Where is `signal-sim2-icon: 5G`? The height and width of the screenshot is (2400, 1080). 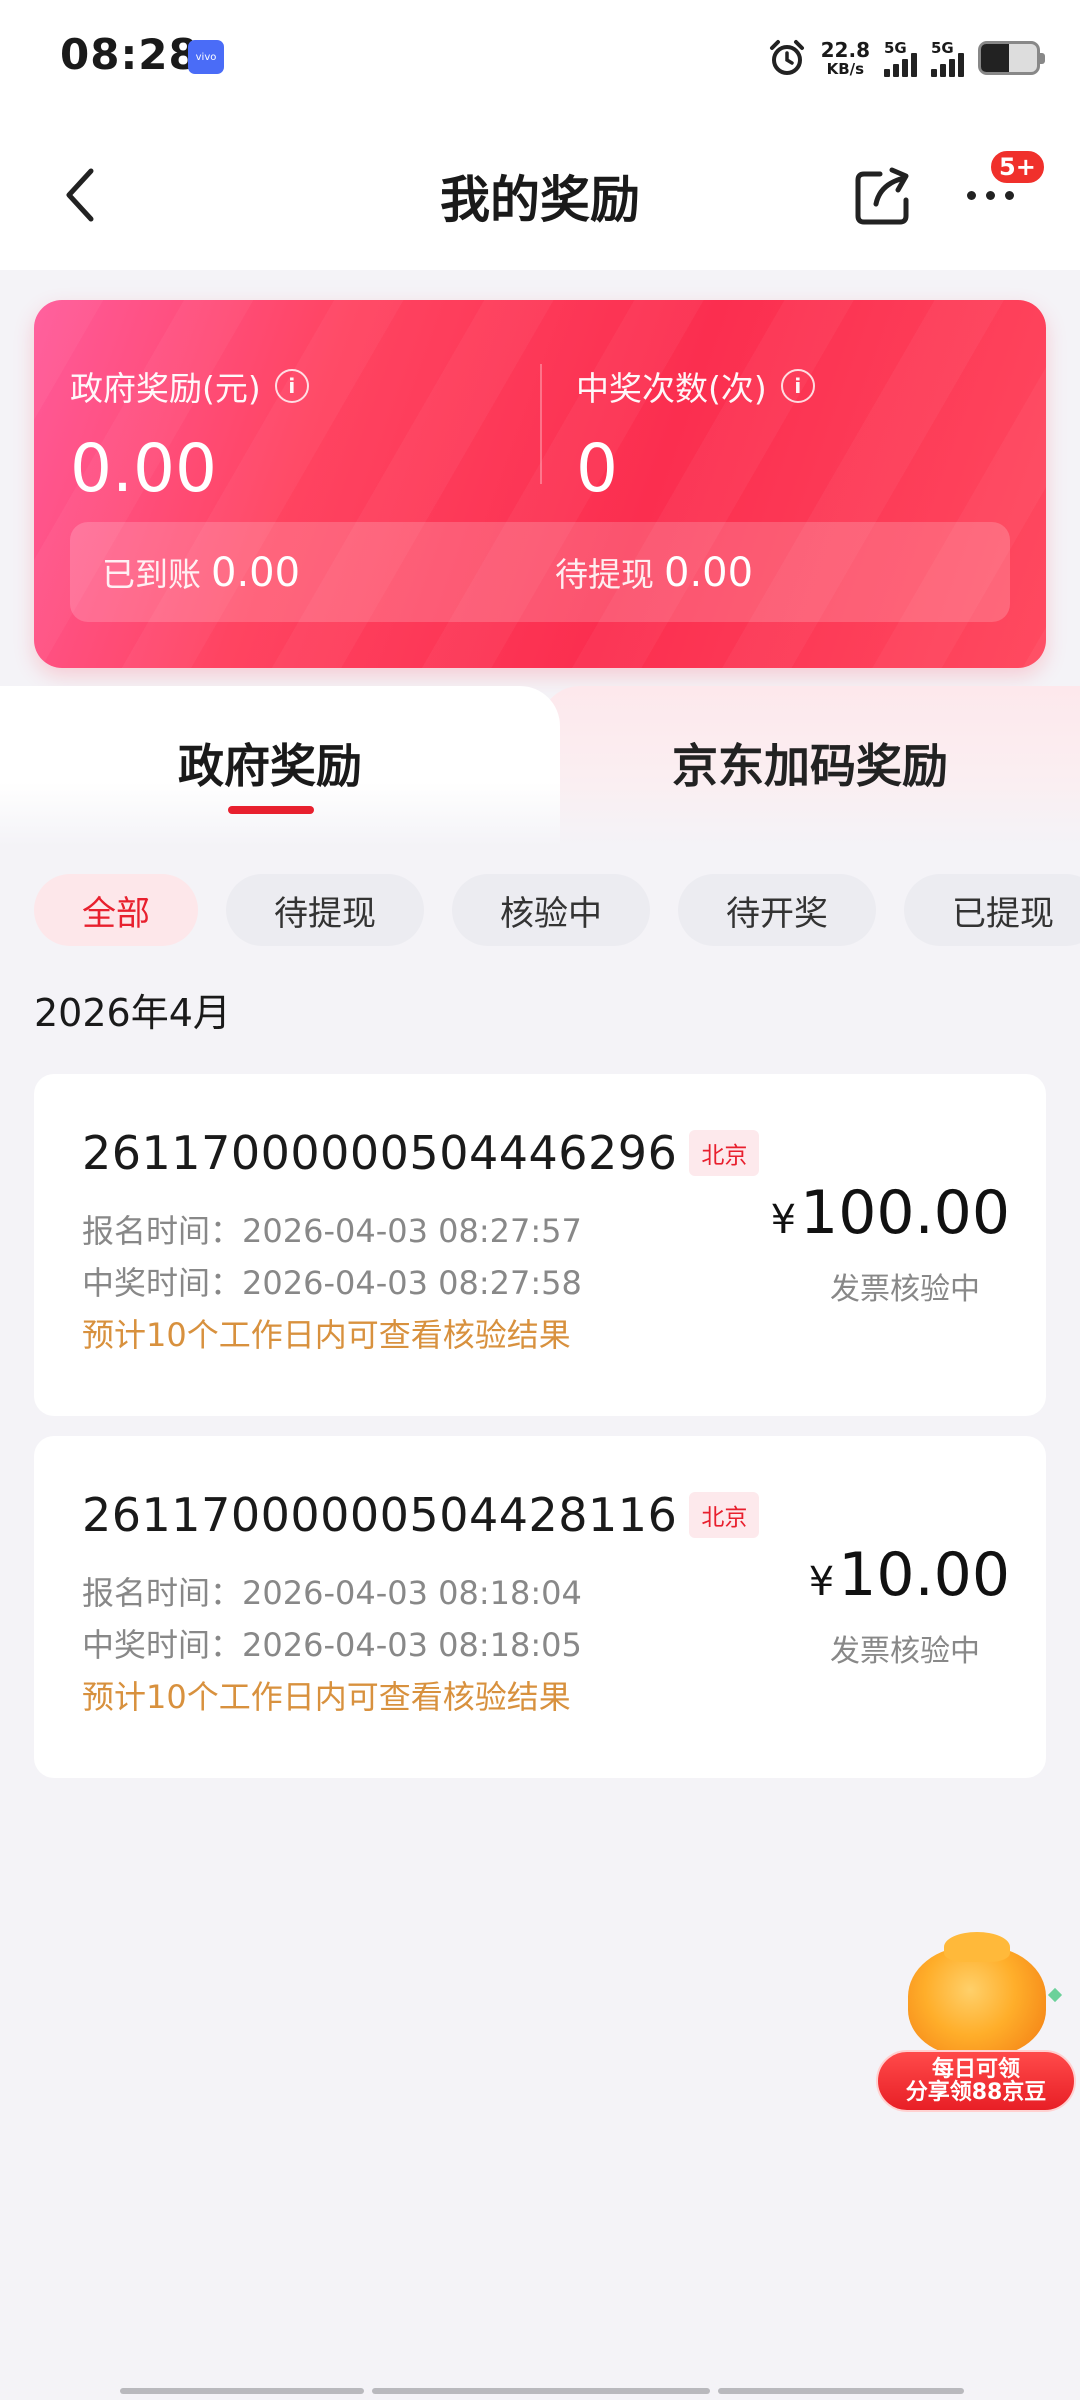 signal-sim2-icon: 5G is located at coordinates (947, 58).